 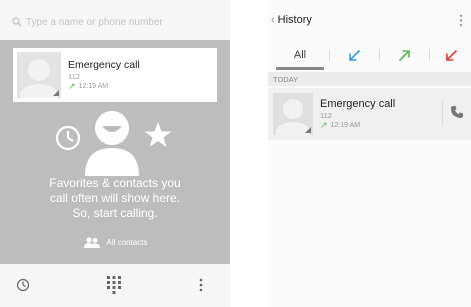 What do you see at coordinates (345, 125) in the screenshot?
I see `call-log-time: 12:19 AM` at bounding box center [345, 125].